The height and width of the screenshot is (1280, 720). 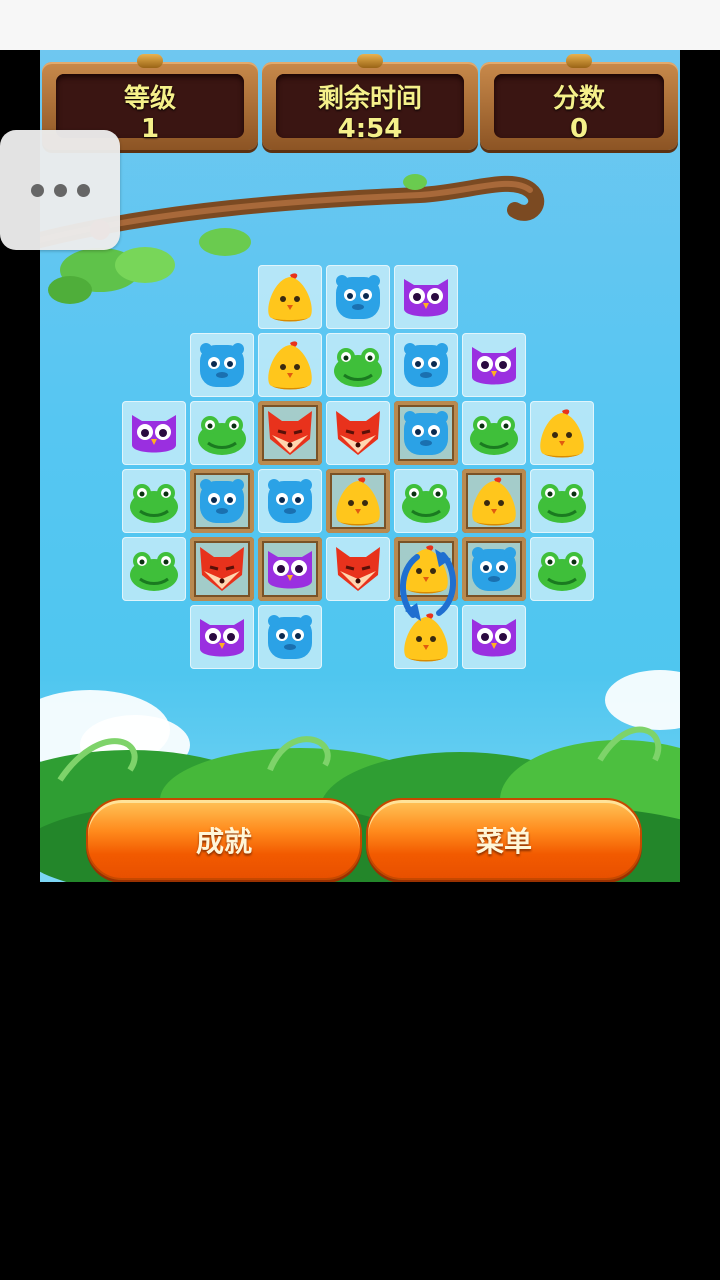 What do you see at coordinates (503, 841) in the screenshot?
I see `menu-button-label: 菜单` at bounding box center [503, 841].